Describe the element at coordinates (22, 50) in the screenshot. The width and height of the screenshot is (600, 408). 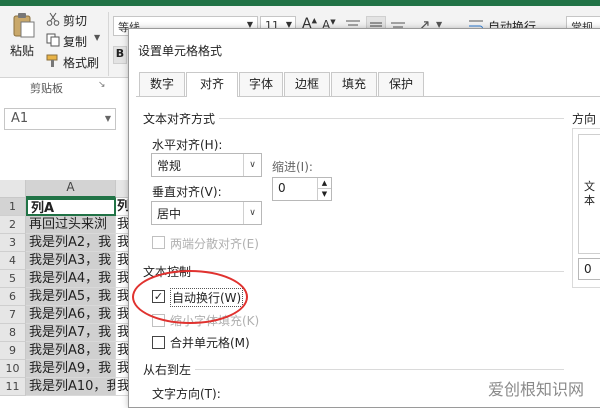
I see `paste-button: 粘贴` at that location.